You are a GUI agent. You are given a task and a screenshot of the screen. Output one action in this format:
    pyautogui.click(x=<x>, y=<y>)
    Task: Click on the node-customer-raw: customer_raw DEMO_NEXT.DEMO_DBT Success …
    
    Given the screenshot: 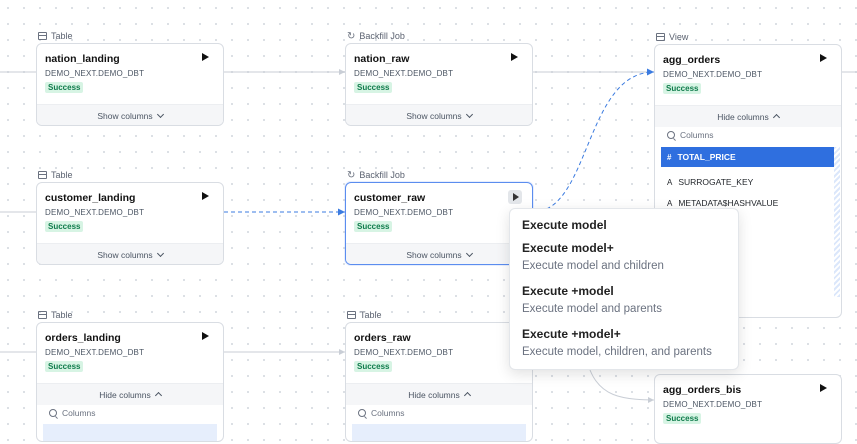 What is the action you would take?
    pyautogui.click(x=439, y=223)
    